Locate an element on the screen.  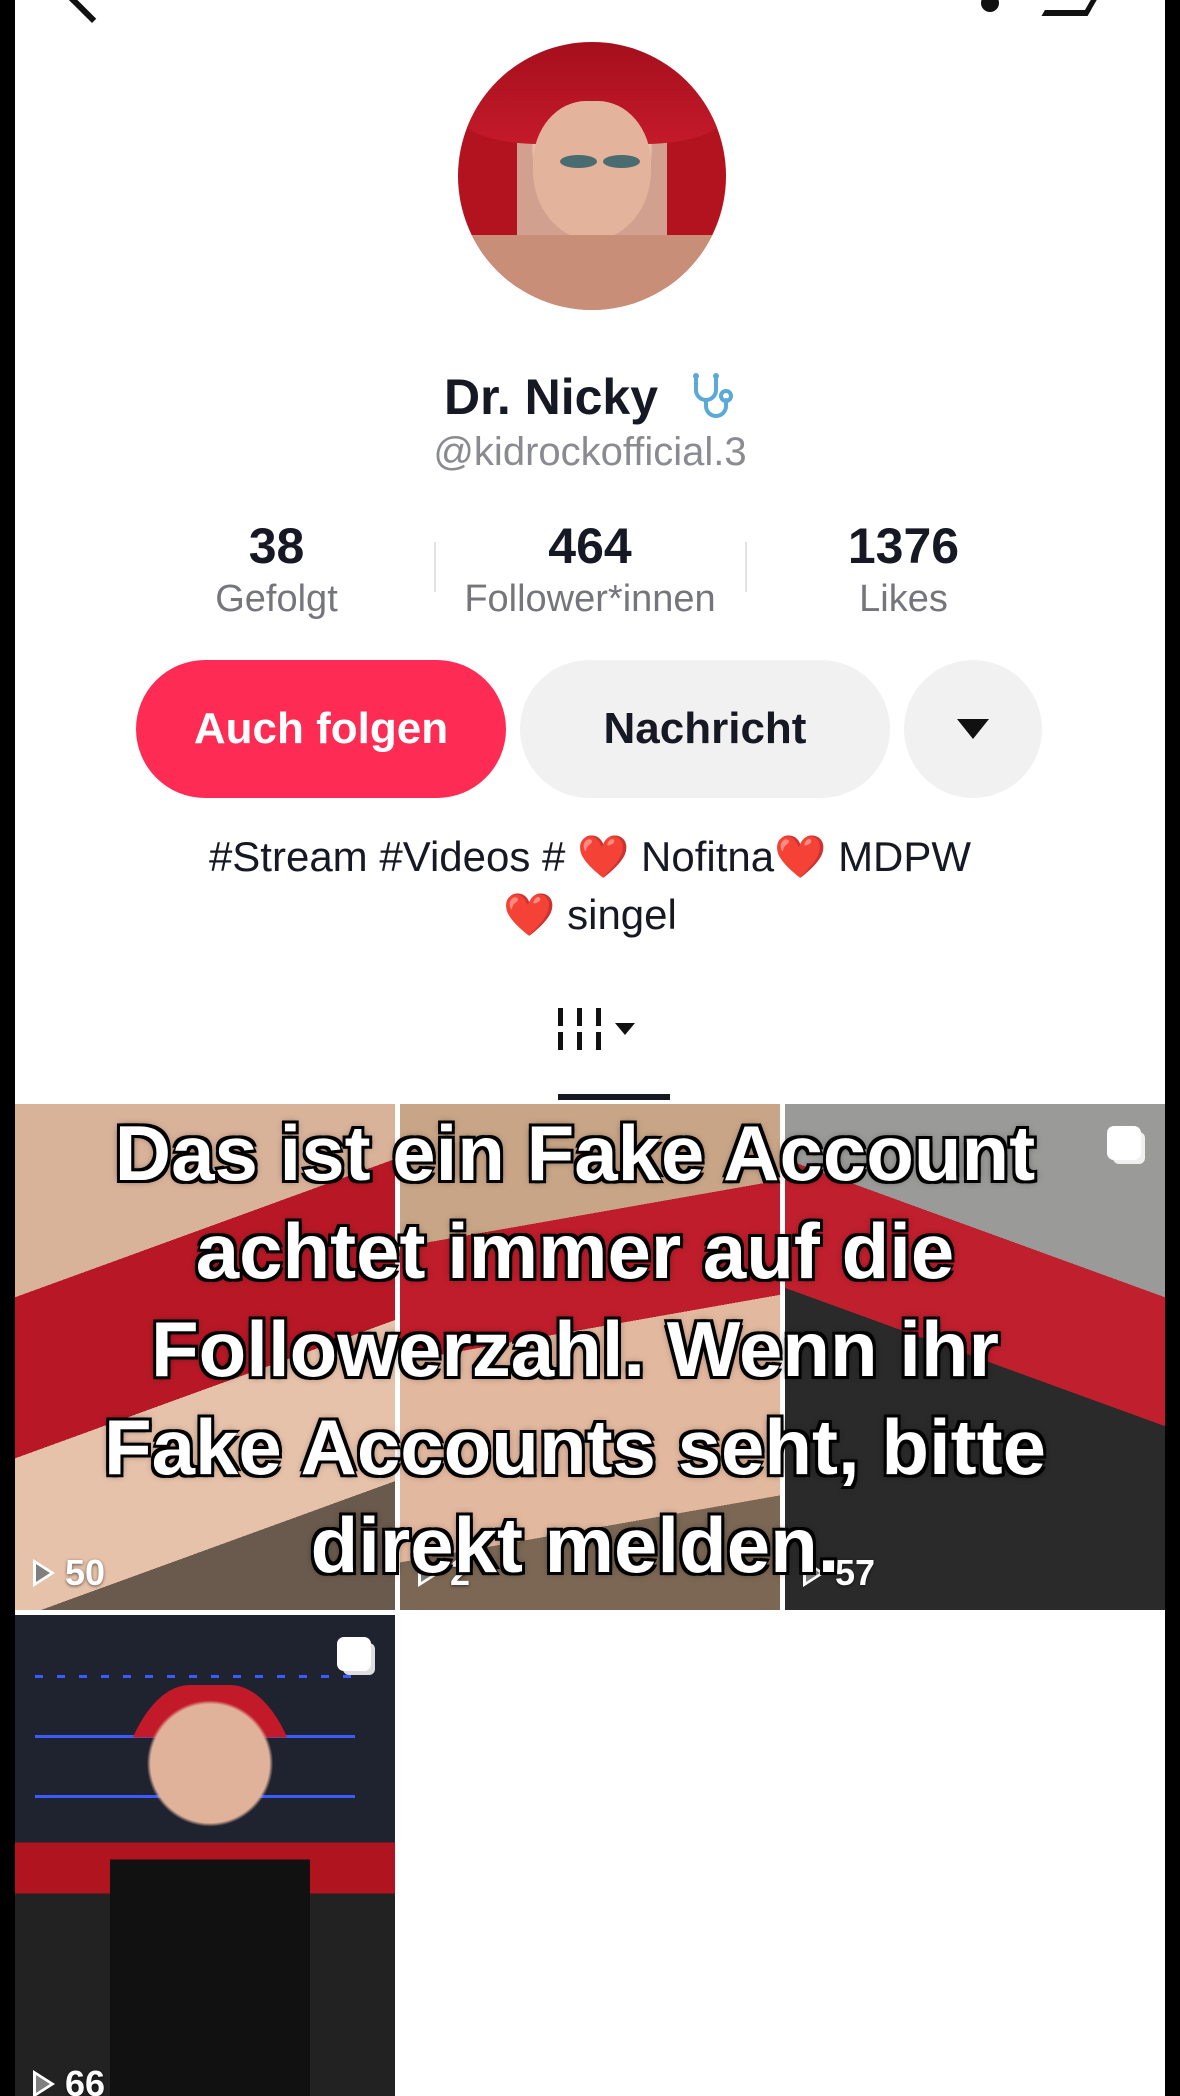
stethoscope-icon is located at coordinates (712, 395).